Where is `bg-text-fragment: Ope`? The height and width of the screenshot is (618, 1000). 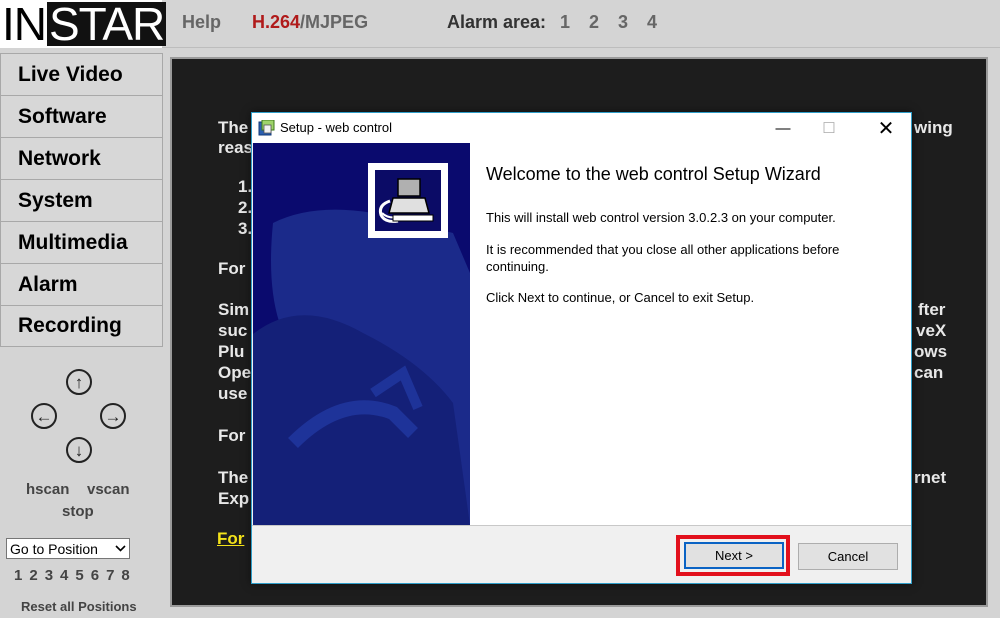 bg-text-fragment: Ope is located at coordinates (235, 372).